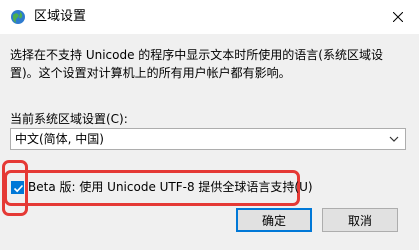  Describe the element at coordinates (274, 220) in the screenshot. I see `ok-button: 确定` at that location.